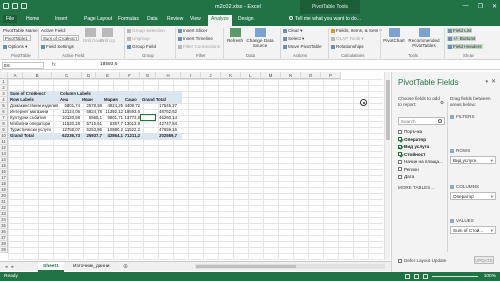 The height and width of the screenshot is (281, 500). Describe the element at coordinates (290, 266) in the screenshot. I see `horizontal-scrollbar` at that location.